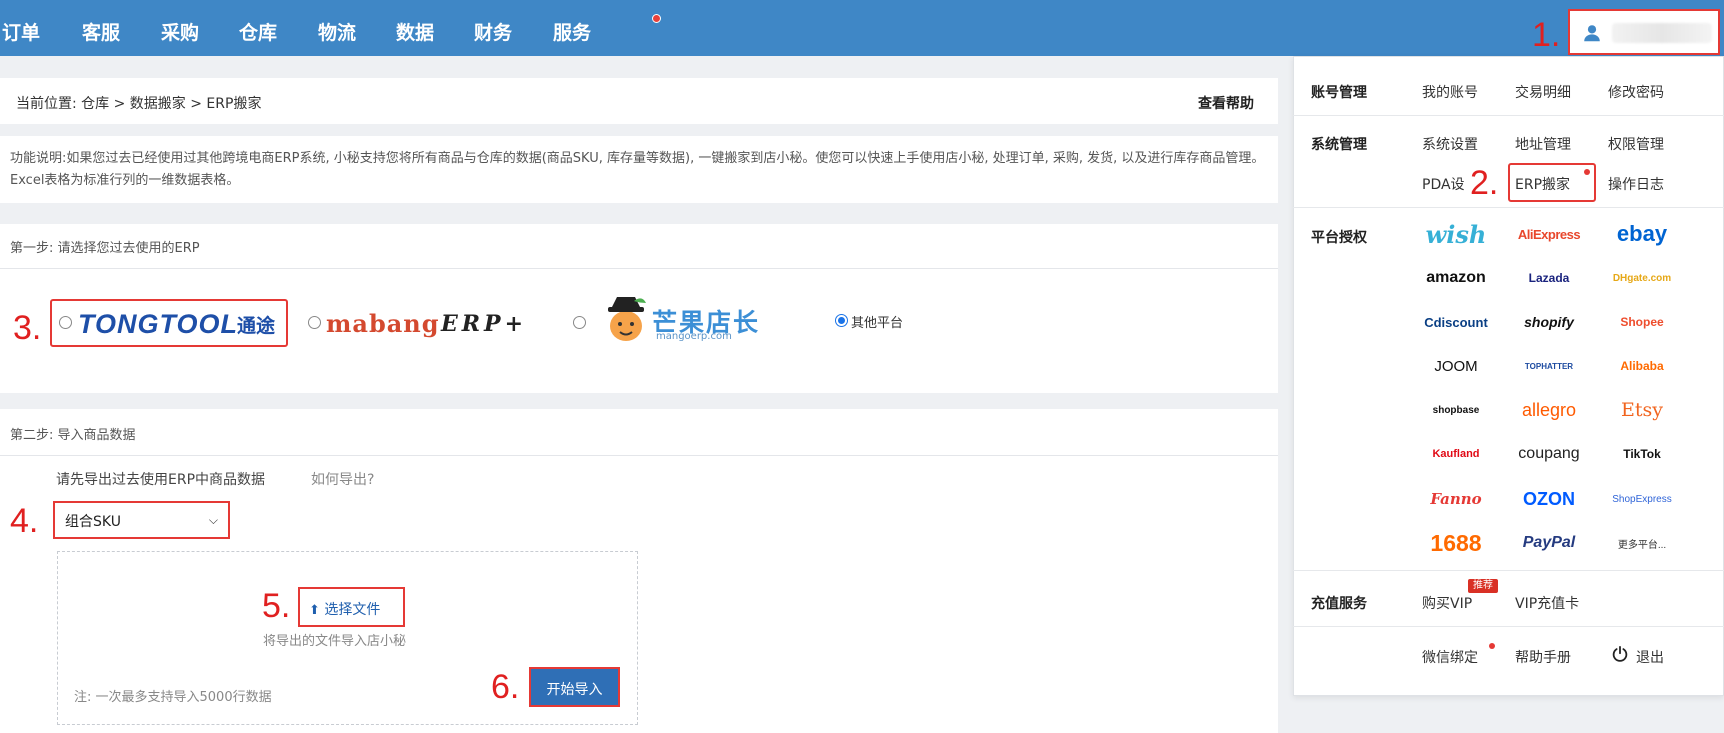  Describe the element at coordinates (256, 326) in the screenshot. I see `tongtool-logo-cn: 通途` at that location.